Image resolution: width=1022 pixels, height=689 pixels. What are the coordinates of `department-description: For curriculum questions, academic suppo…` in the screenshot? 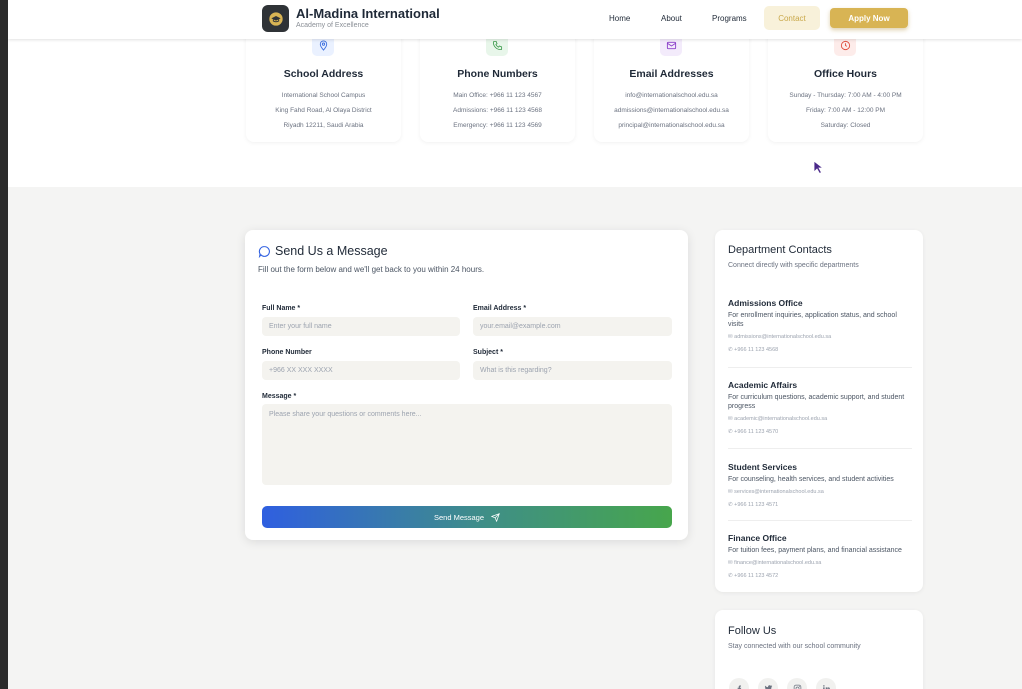 It's located at (816, 402).